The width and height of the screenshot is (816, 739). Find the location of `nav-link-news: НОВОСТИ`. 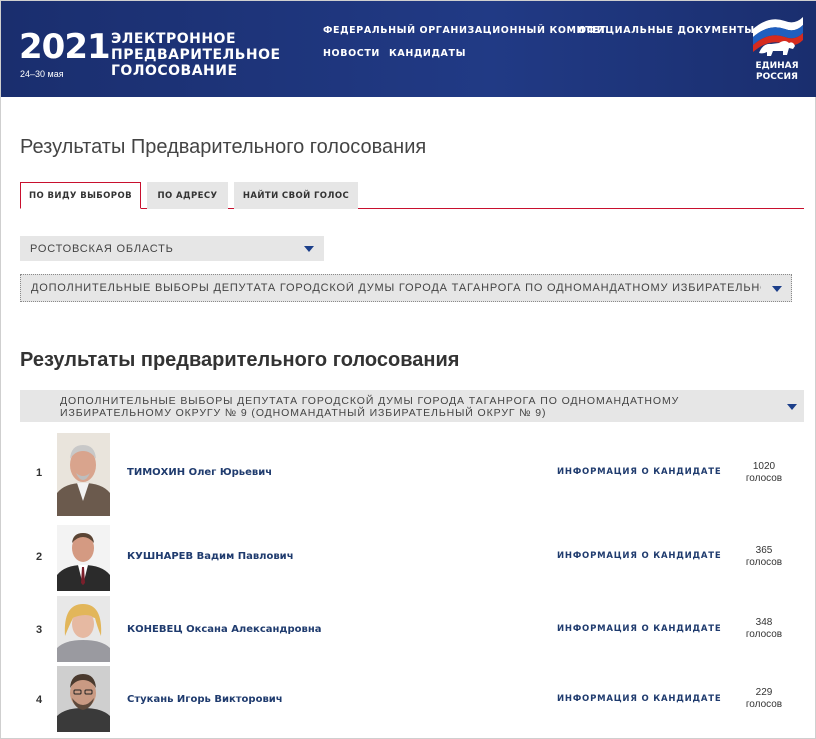

nav-link-news: НОВОСТИ is located at coordinates (351, 53).